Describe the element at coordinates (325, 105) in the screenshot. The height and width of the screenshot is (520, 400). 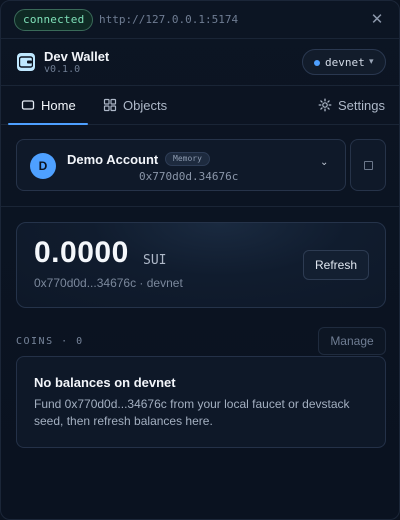
I see `gear-icon` at that location.